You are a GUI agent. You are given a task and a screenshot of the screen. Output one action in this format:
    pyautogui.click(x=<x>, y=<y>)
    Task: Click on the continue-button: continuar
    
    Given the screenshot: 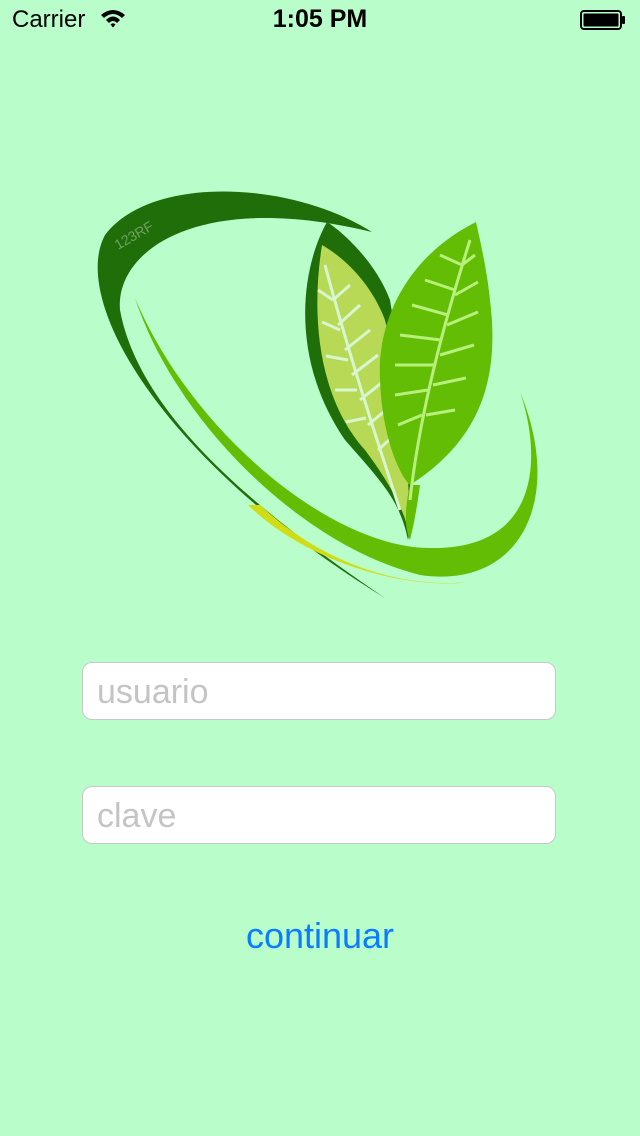 What is the action you would take?
    pyautogui.click(x=320, y=936)
    